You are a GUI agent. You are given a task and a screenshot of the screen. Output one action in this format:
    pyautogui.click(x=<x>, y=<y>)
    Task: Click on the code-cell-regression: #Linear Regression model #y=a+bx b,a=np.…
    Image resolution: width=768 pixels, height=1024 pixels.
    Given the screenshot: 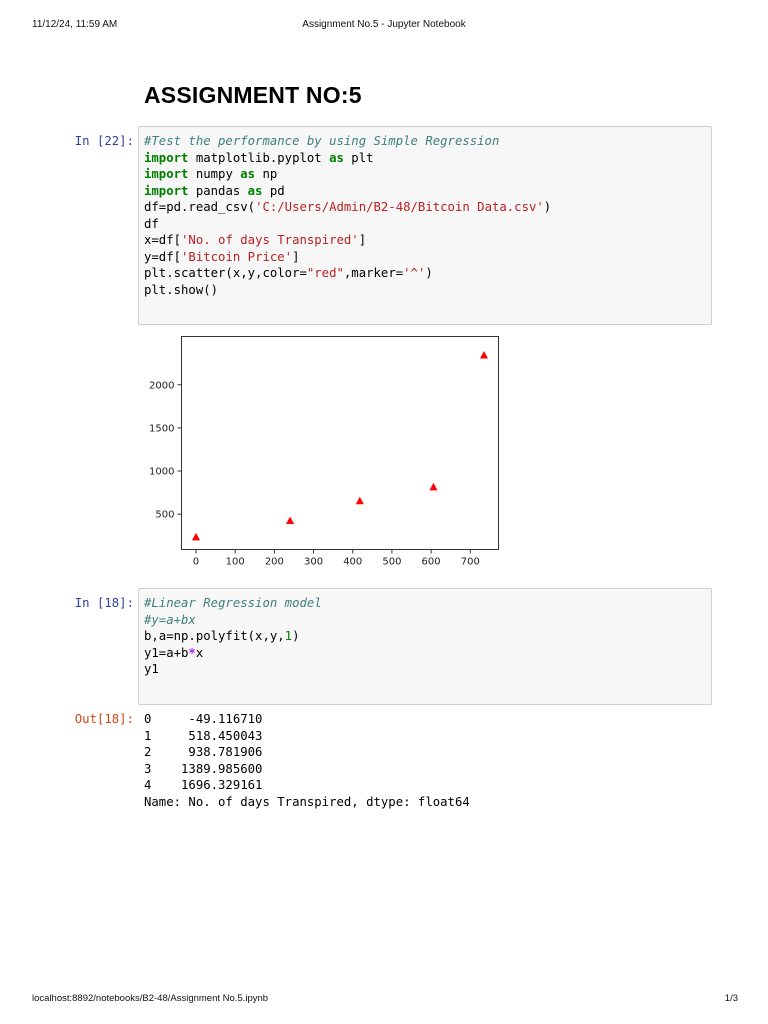 What is the action you would take?
    pyautogui.click(x=425, y=646)
    